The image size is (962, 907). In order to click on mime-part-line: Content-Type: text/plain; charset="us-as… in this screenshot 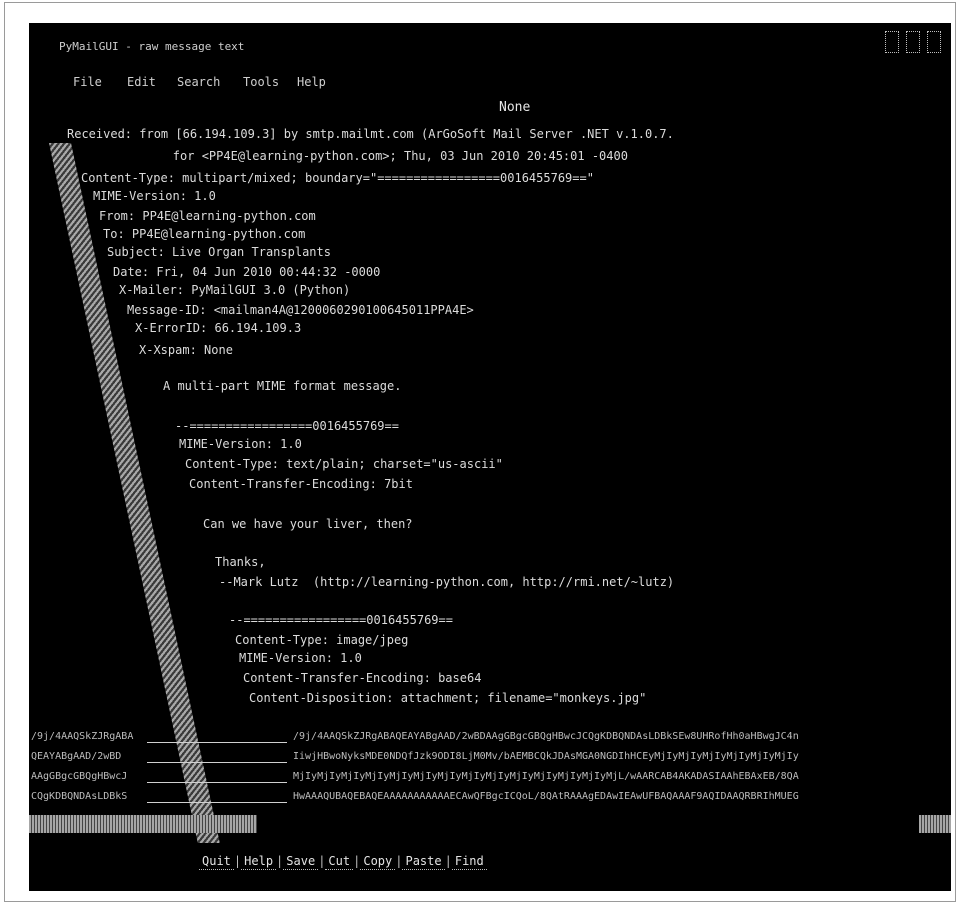, I will do `click(344, 464)`.